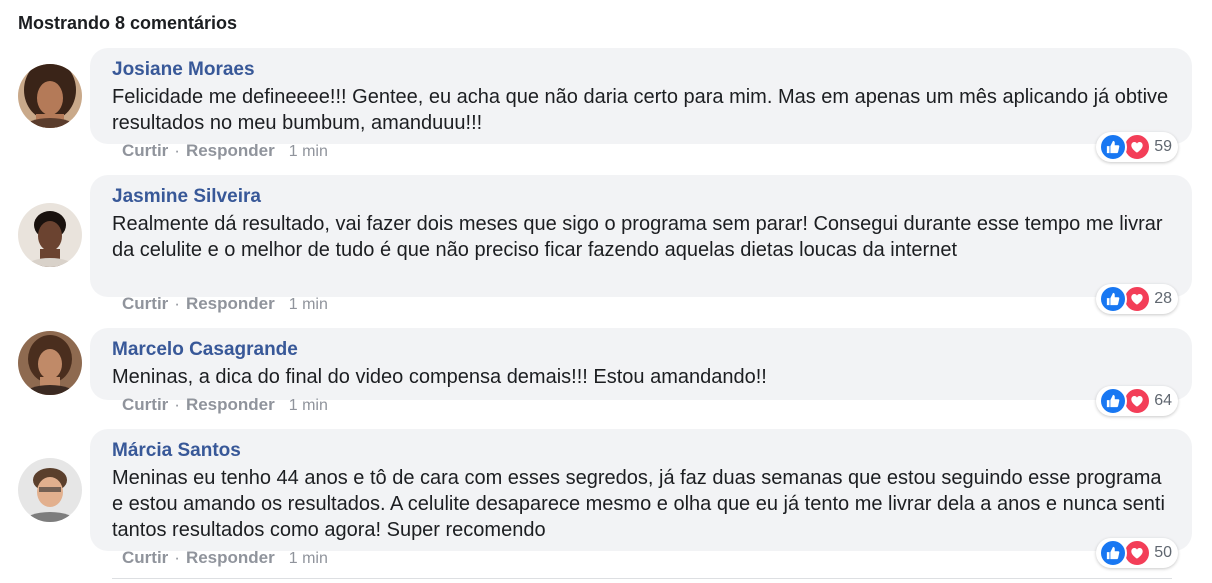 The height and width of the screenshot is (583, 1212). I want to click on reactions-summary: 59, so click(1137, 147).